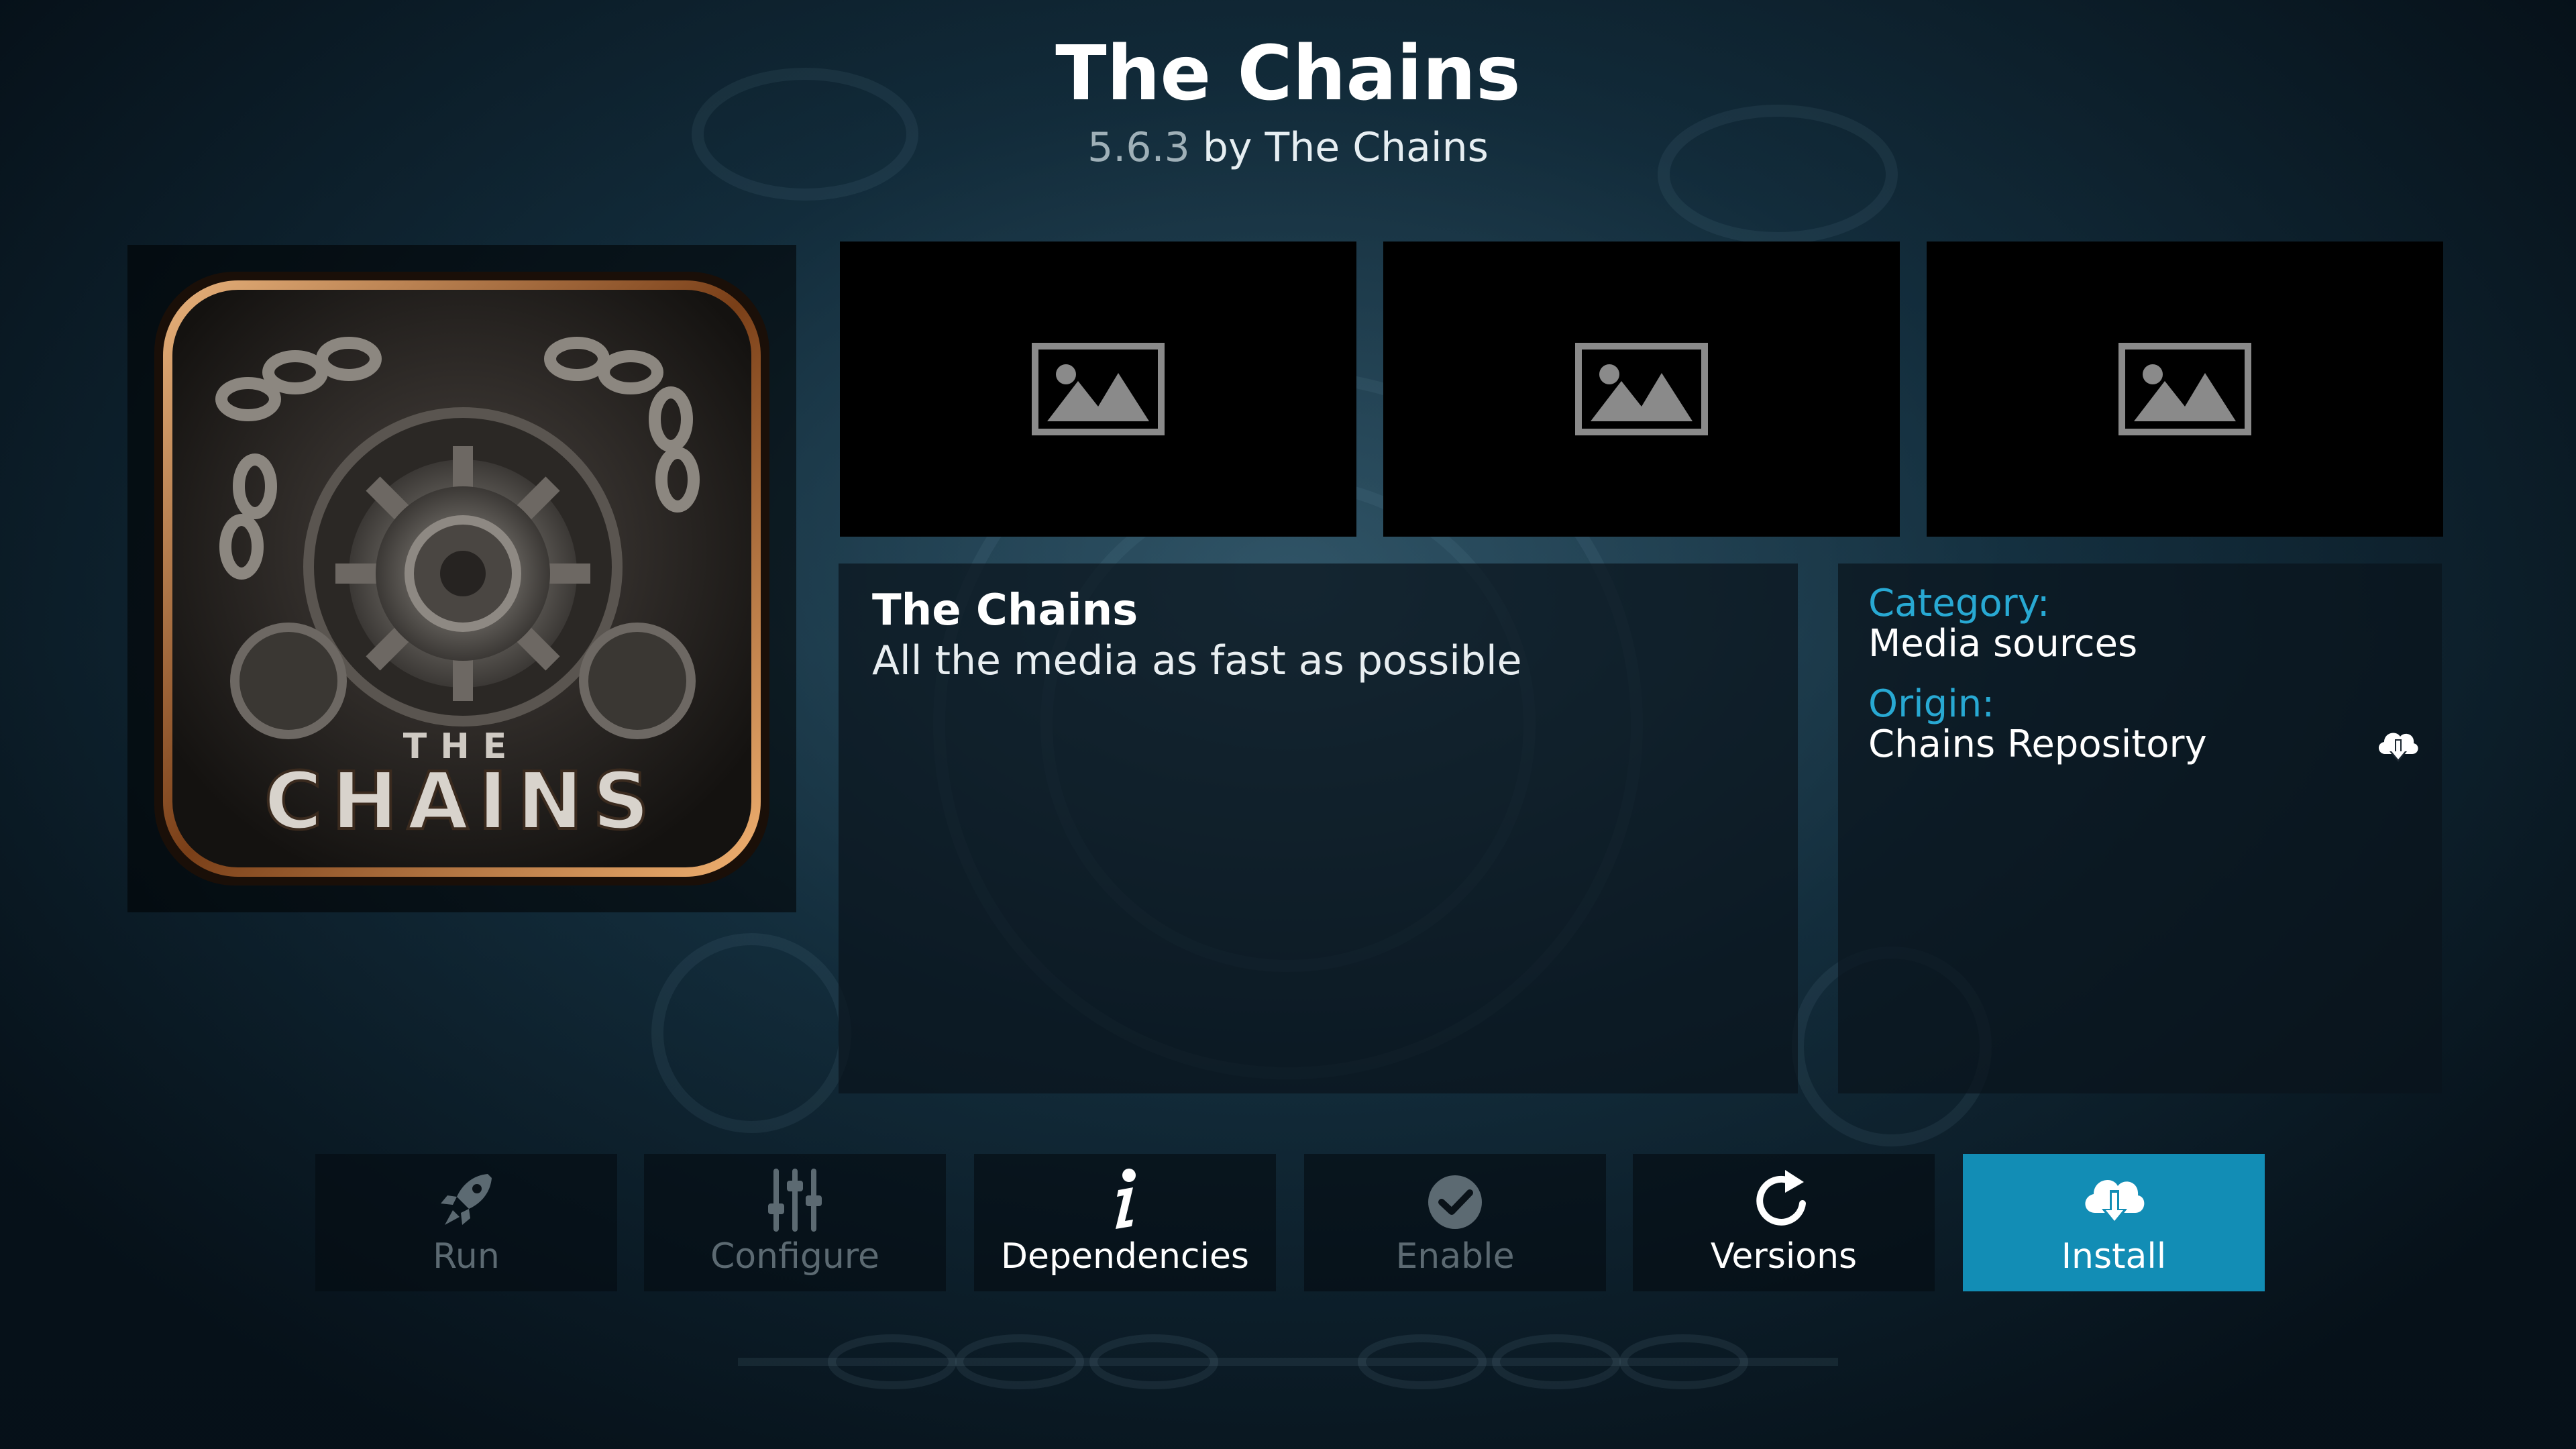  What do you see at coordinates (2037, 744) in the screenshot?
I see `origin-value: Chains Repository` at bounding box center [2037, 744].